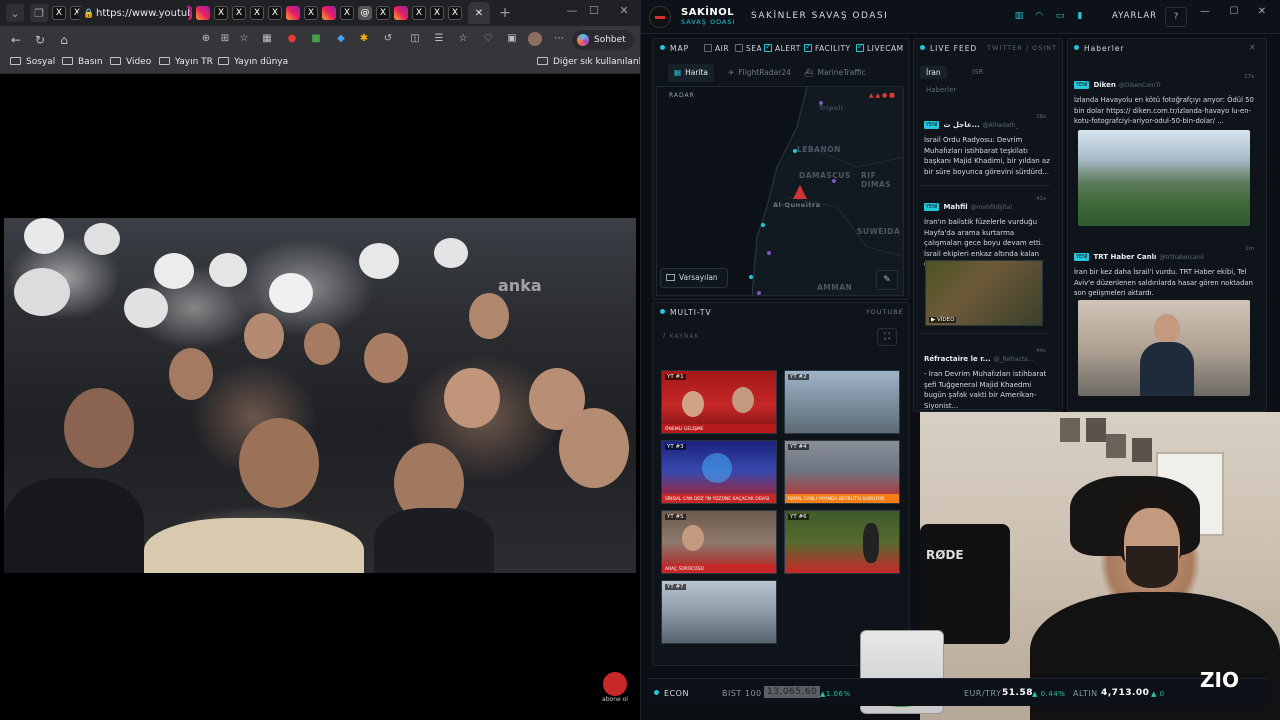  I want to click on extension-red-icon: ●, so click(292, 39).